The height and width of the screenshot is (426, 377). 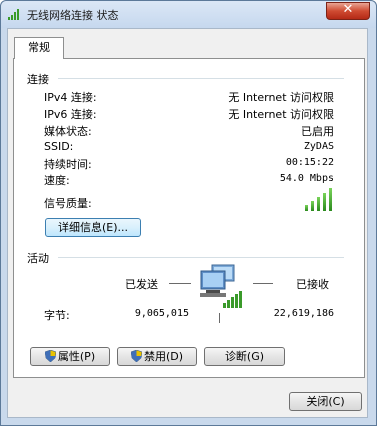 I want to click on close-button: 关闭(C), so click(x=325, y=401).